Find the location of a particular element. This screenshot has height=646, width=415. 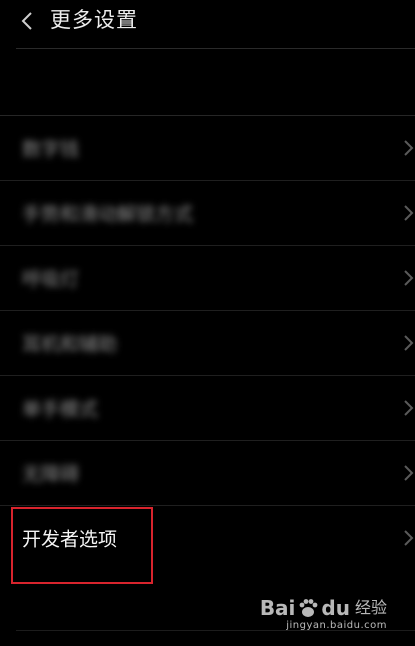

baidu-paw-icon is located at coordinates (309, 608).